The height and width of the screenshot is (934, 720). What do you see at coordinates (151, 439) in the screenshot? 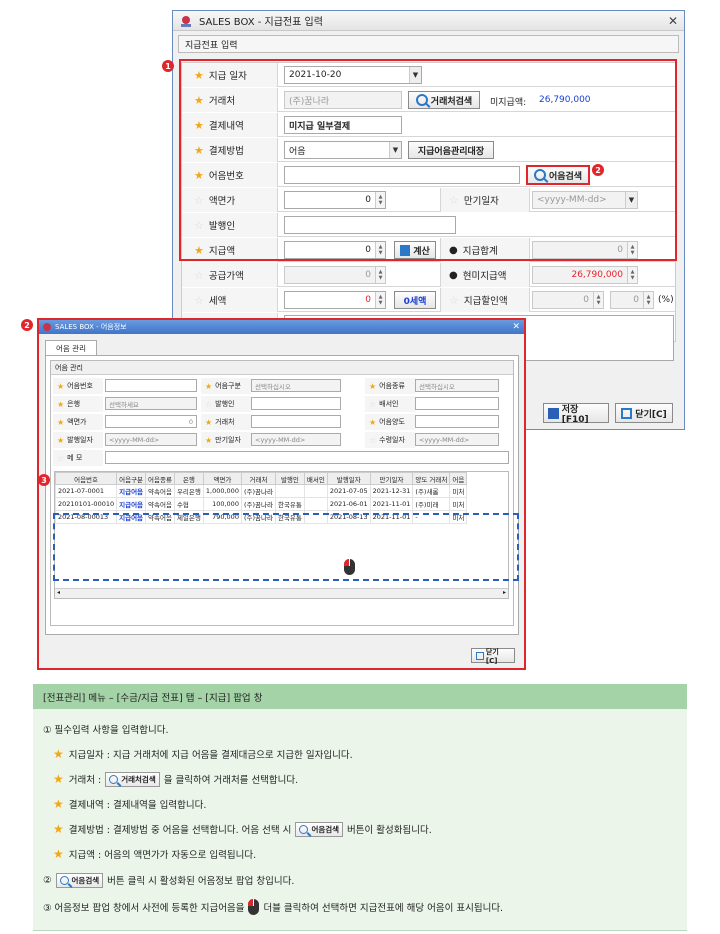
I see `filter-issue-date: <yyyy-MM-dd>` at bounding box center [151, 439].